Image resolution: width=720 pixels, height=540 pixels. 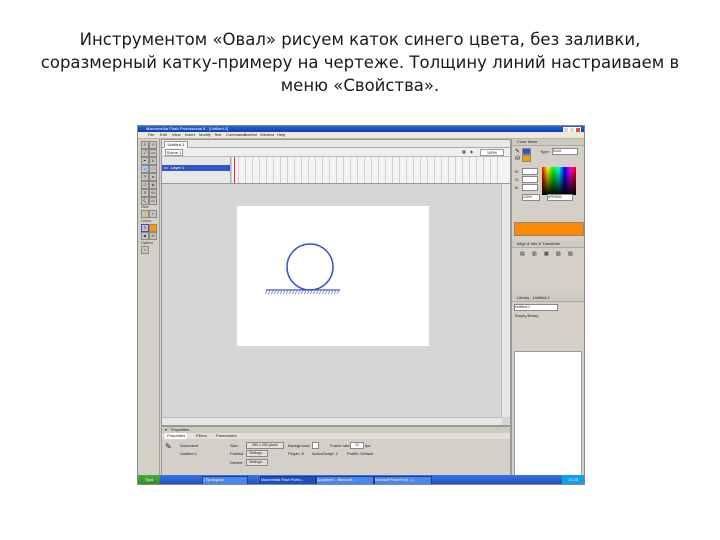 What do you see at coordinates (315, 445) in the screenshot?
I see `background-color-swatch` at bounding box center [315, 445].